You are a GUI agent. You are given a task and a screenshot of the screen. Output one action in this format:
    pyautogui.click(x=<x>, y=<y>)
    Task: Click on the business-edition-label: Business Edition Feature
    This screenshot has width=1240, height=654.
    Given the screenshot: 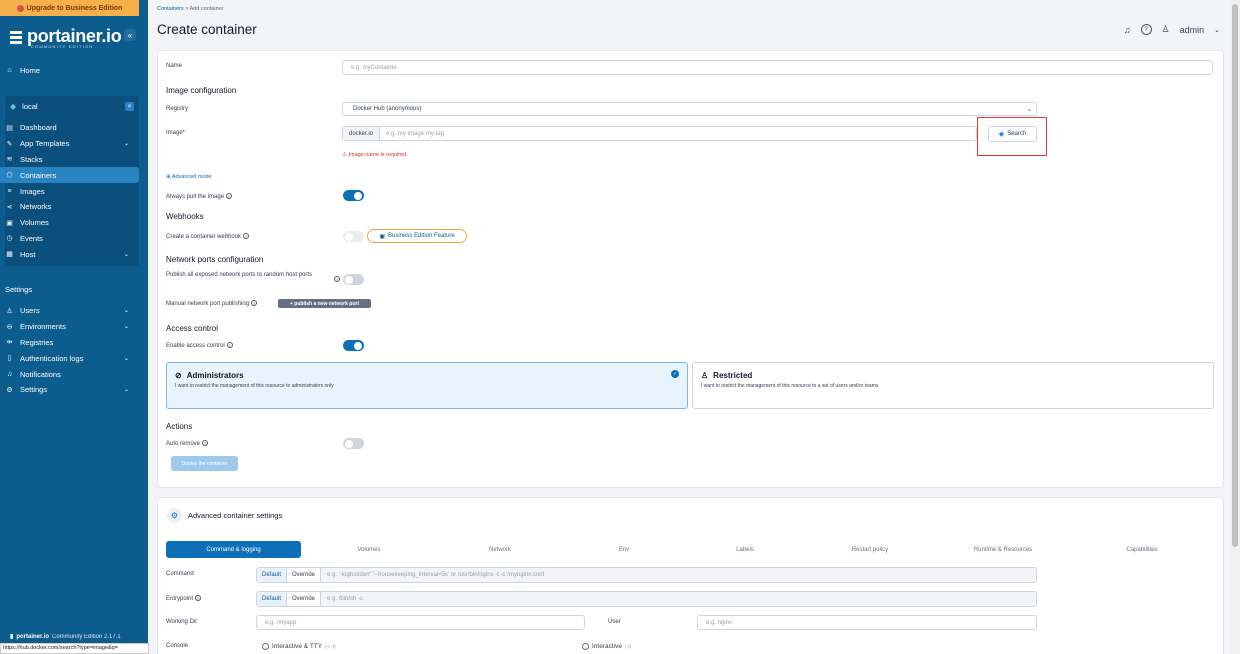 What is the action you would take?
    pyautogui.click(x=421, y=236)
    